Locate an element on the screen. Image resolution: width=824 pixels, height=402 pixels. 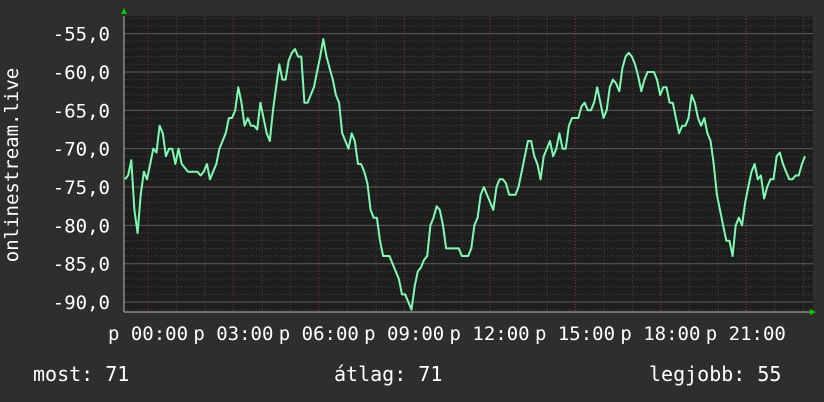
stat-current: most: 71 is located at coordinates (81, 374).